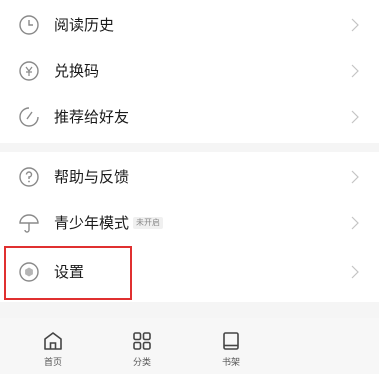 The width and height of the screenshot is (379, 374). I want to click on menu-item-label: 帮助与反馈, so click(92, 177).